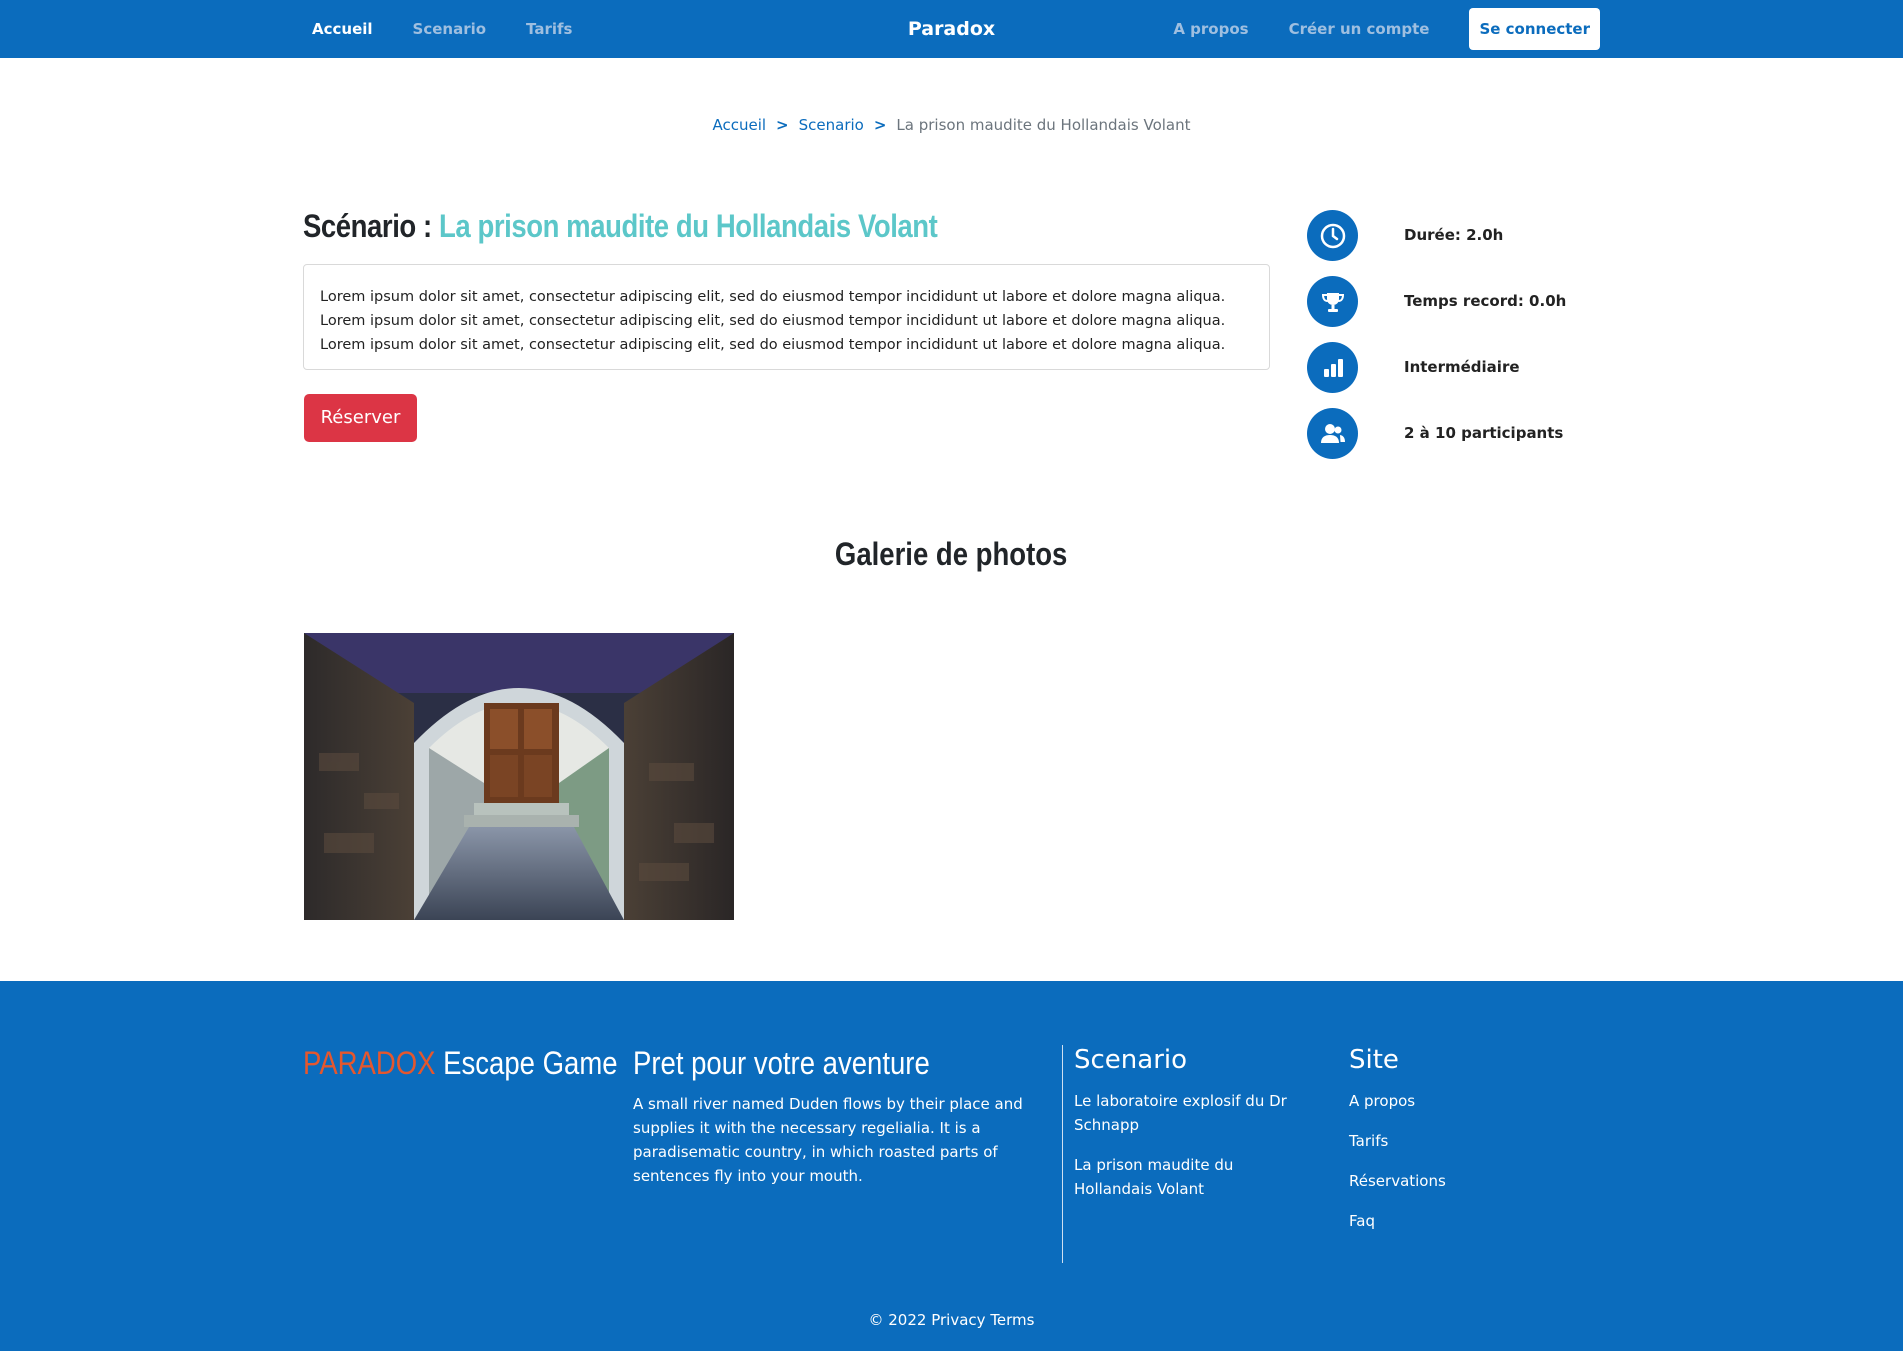  I want to click on nav-register: Créer un compte, so click(1359, 29).